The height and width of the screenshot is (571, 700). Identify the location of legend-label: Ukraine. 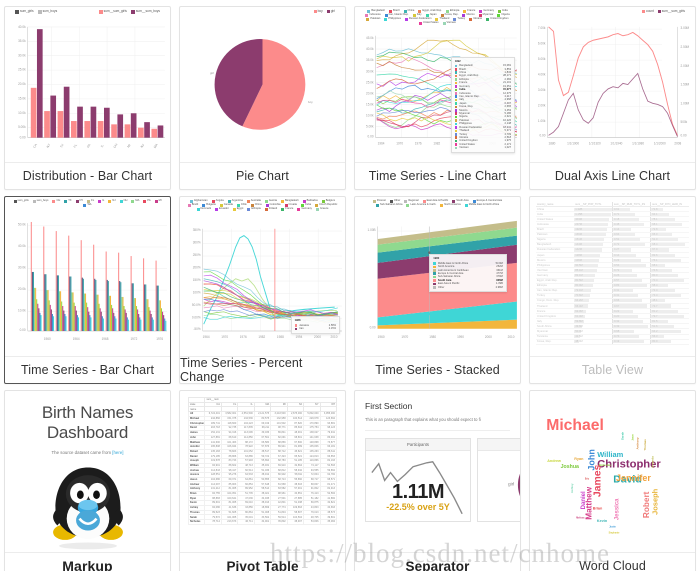
(478, 19).